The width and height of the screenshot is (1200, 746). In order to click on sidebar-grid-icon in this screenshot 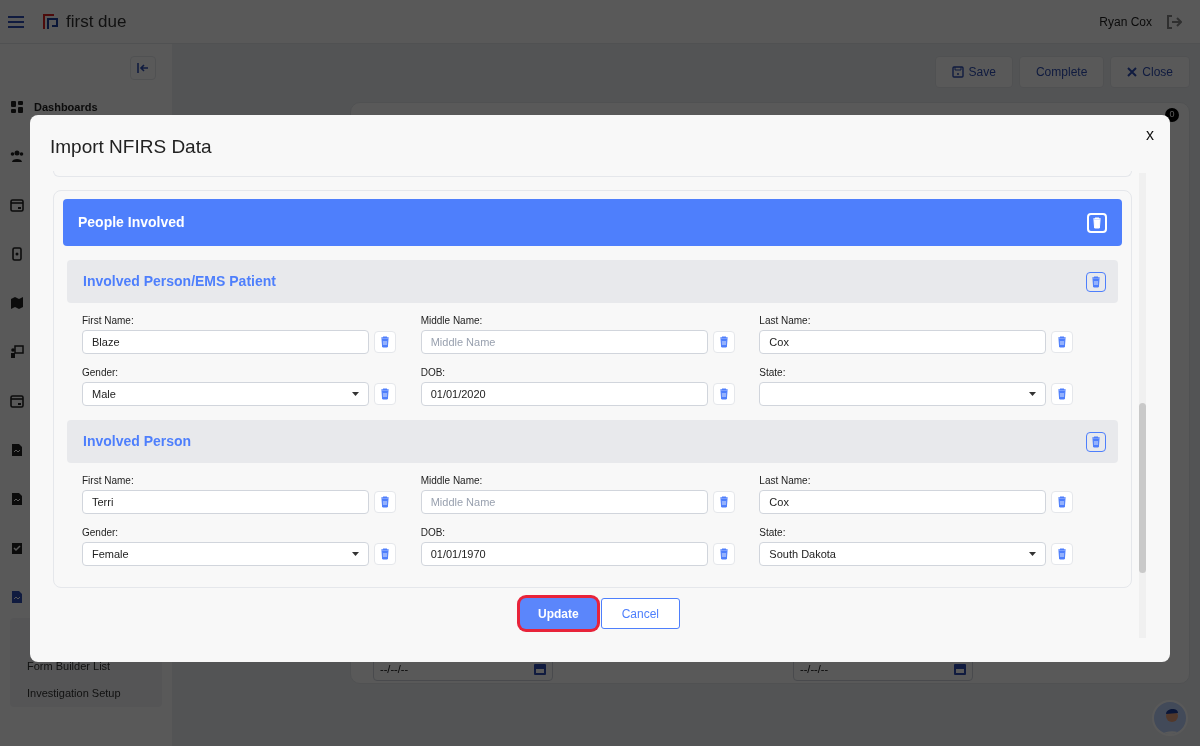, I will do `click(17, 107)`.